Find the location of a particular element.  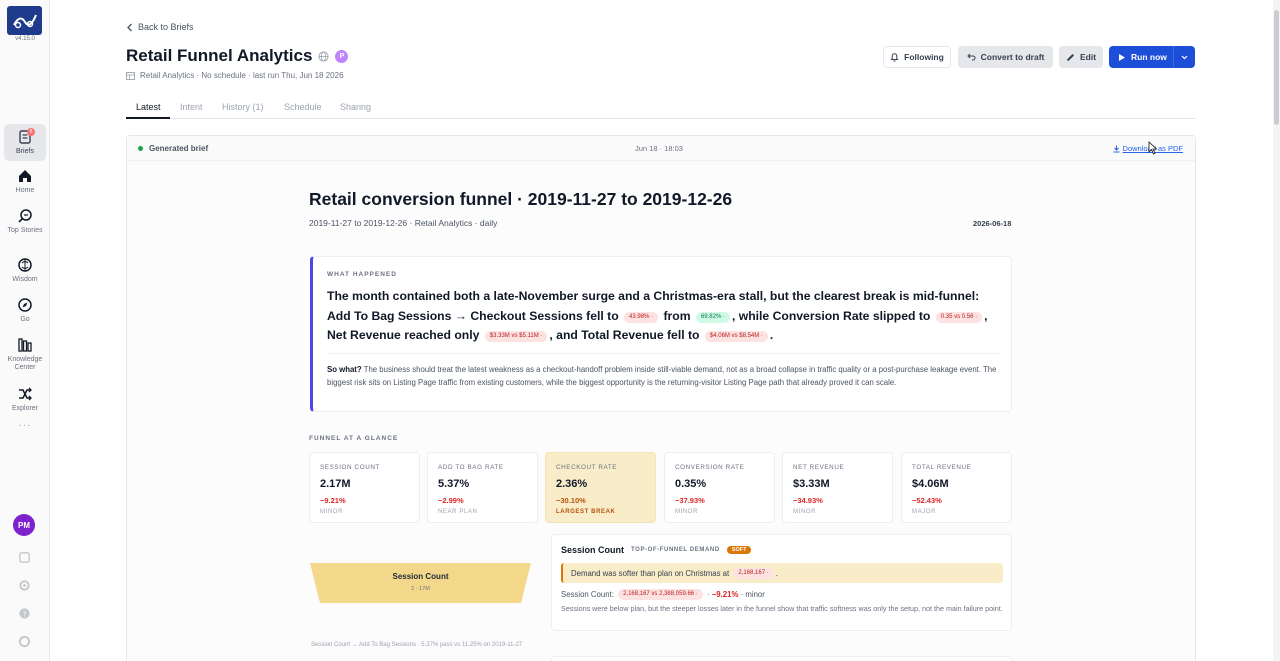

active-tab-indicator is located at coordinates (148, 118).